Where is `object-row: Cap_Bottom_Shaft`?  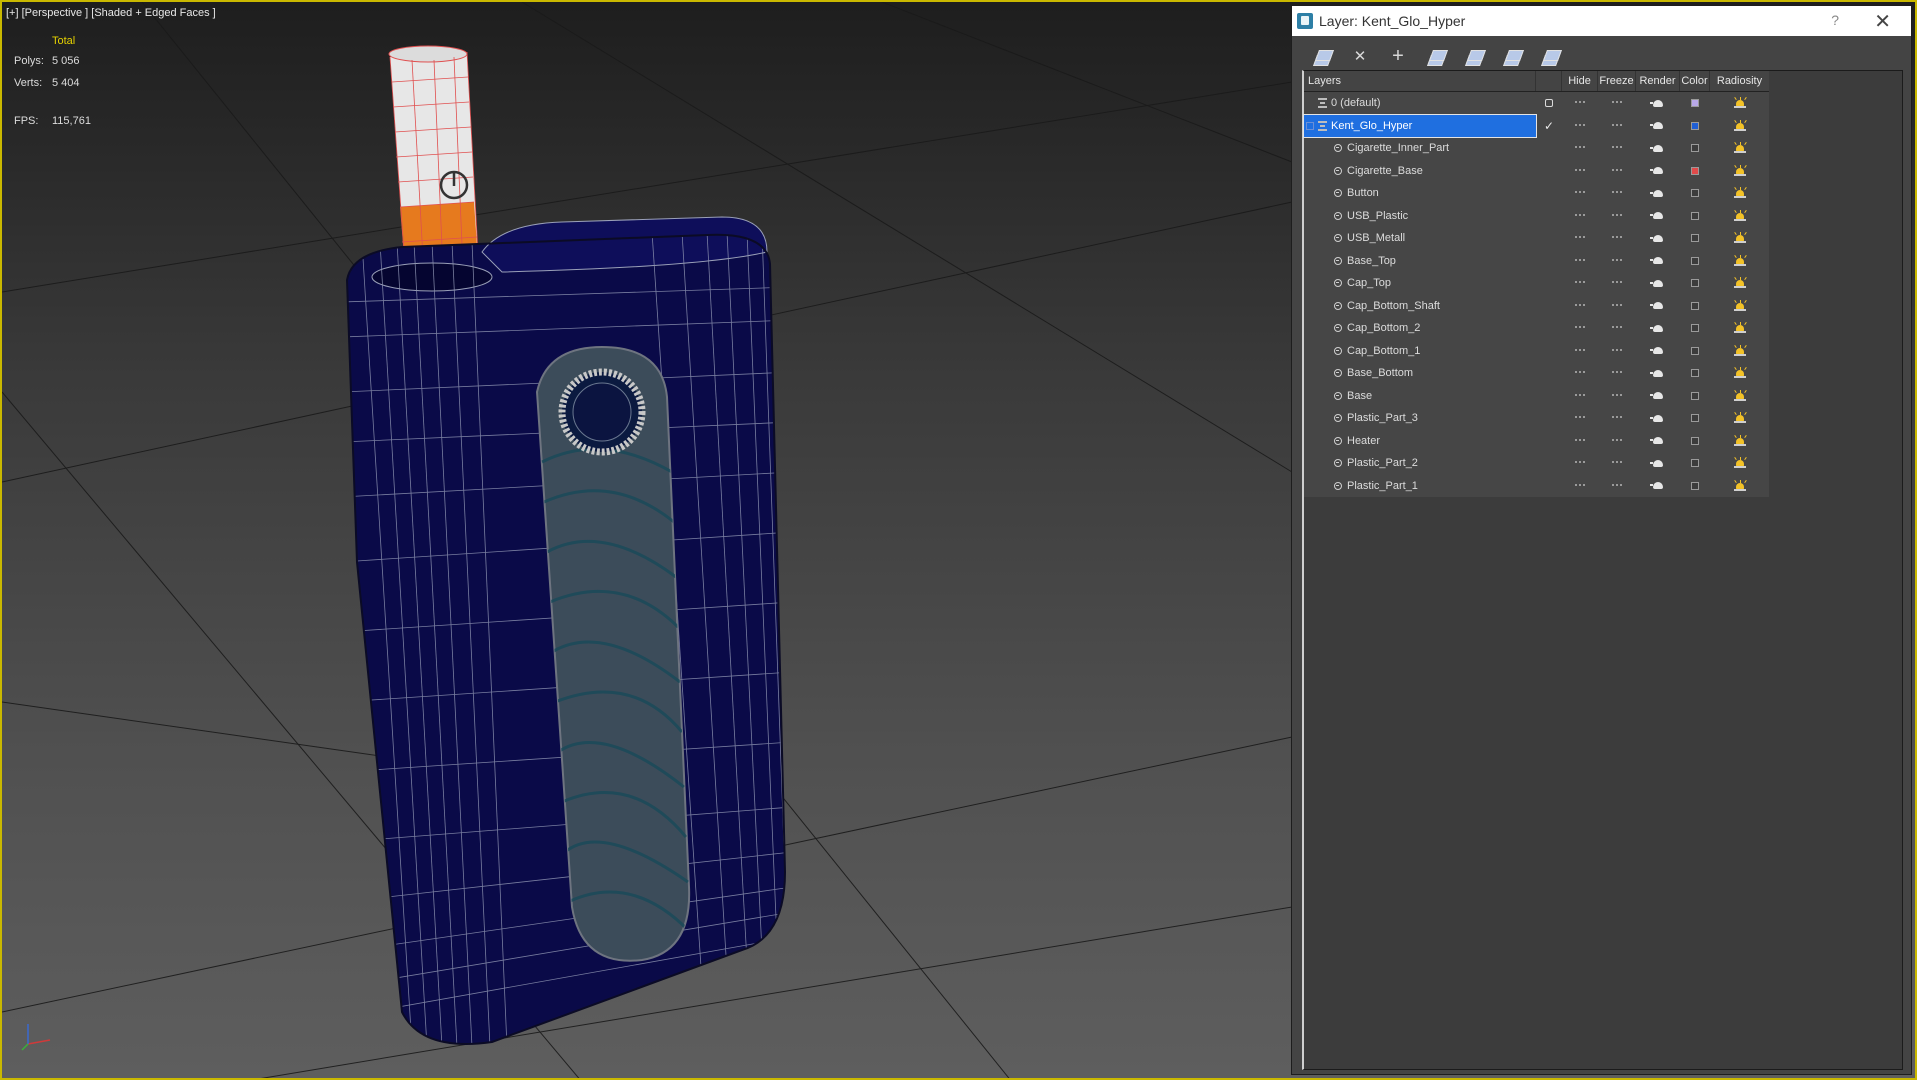 object-row: Cap_Bottom_Shaft is located at coordinates (1536, 306).